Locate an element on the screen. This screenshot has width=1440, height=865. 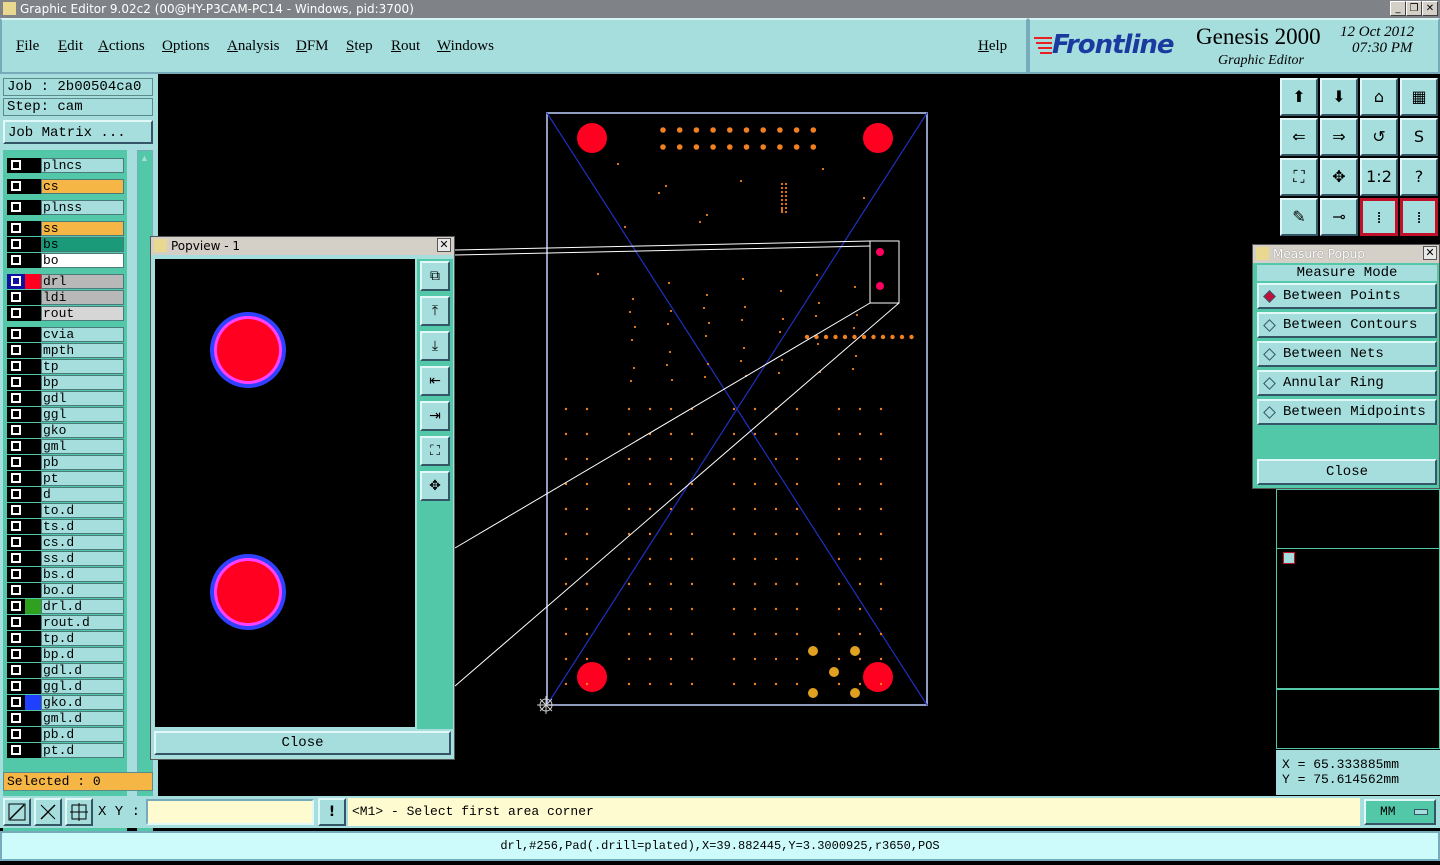
probe-icon: ⊸ is located at coordinates (1339, 217).